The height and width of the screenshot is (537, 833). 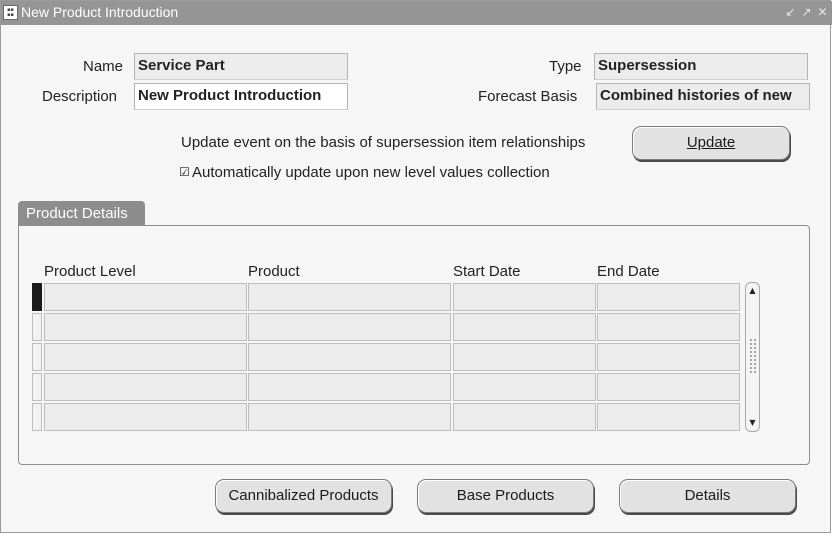 I want to click on scroll-grip-icon, so click(x=752, y=356).